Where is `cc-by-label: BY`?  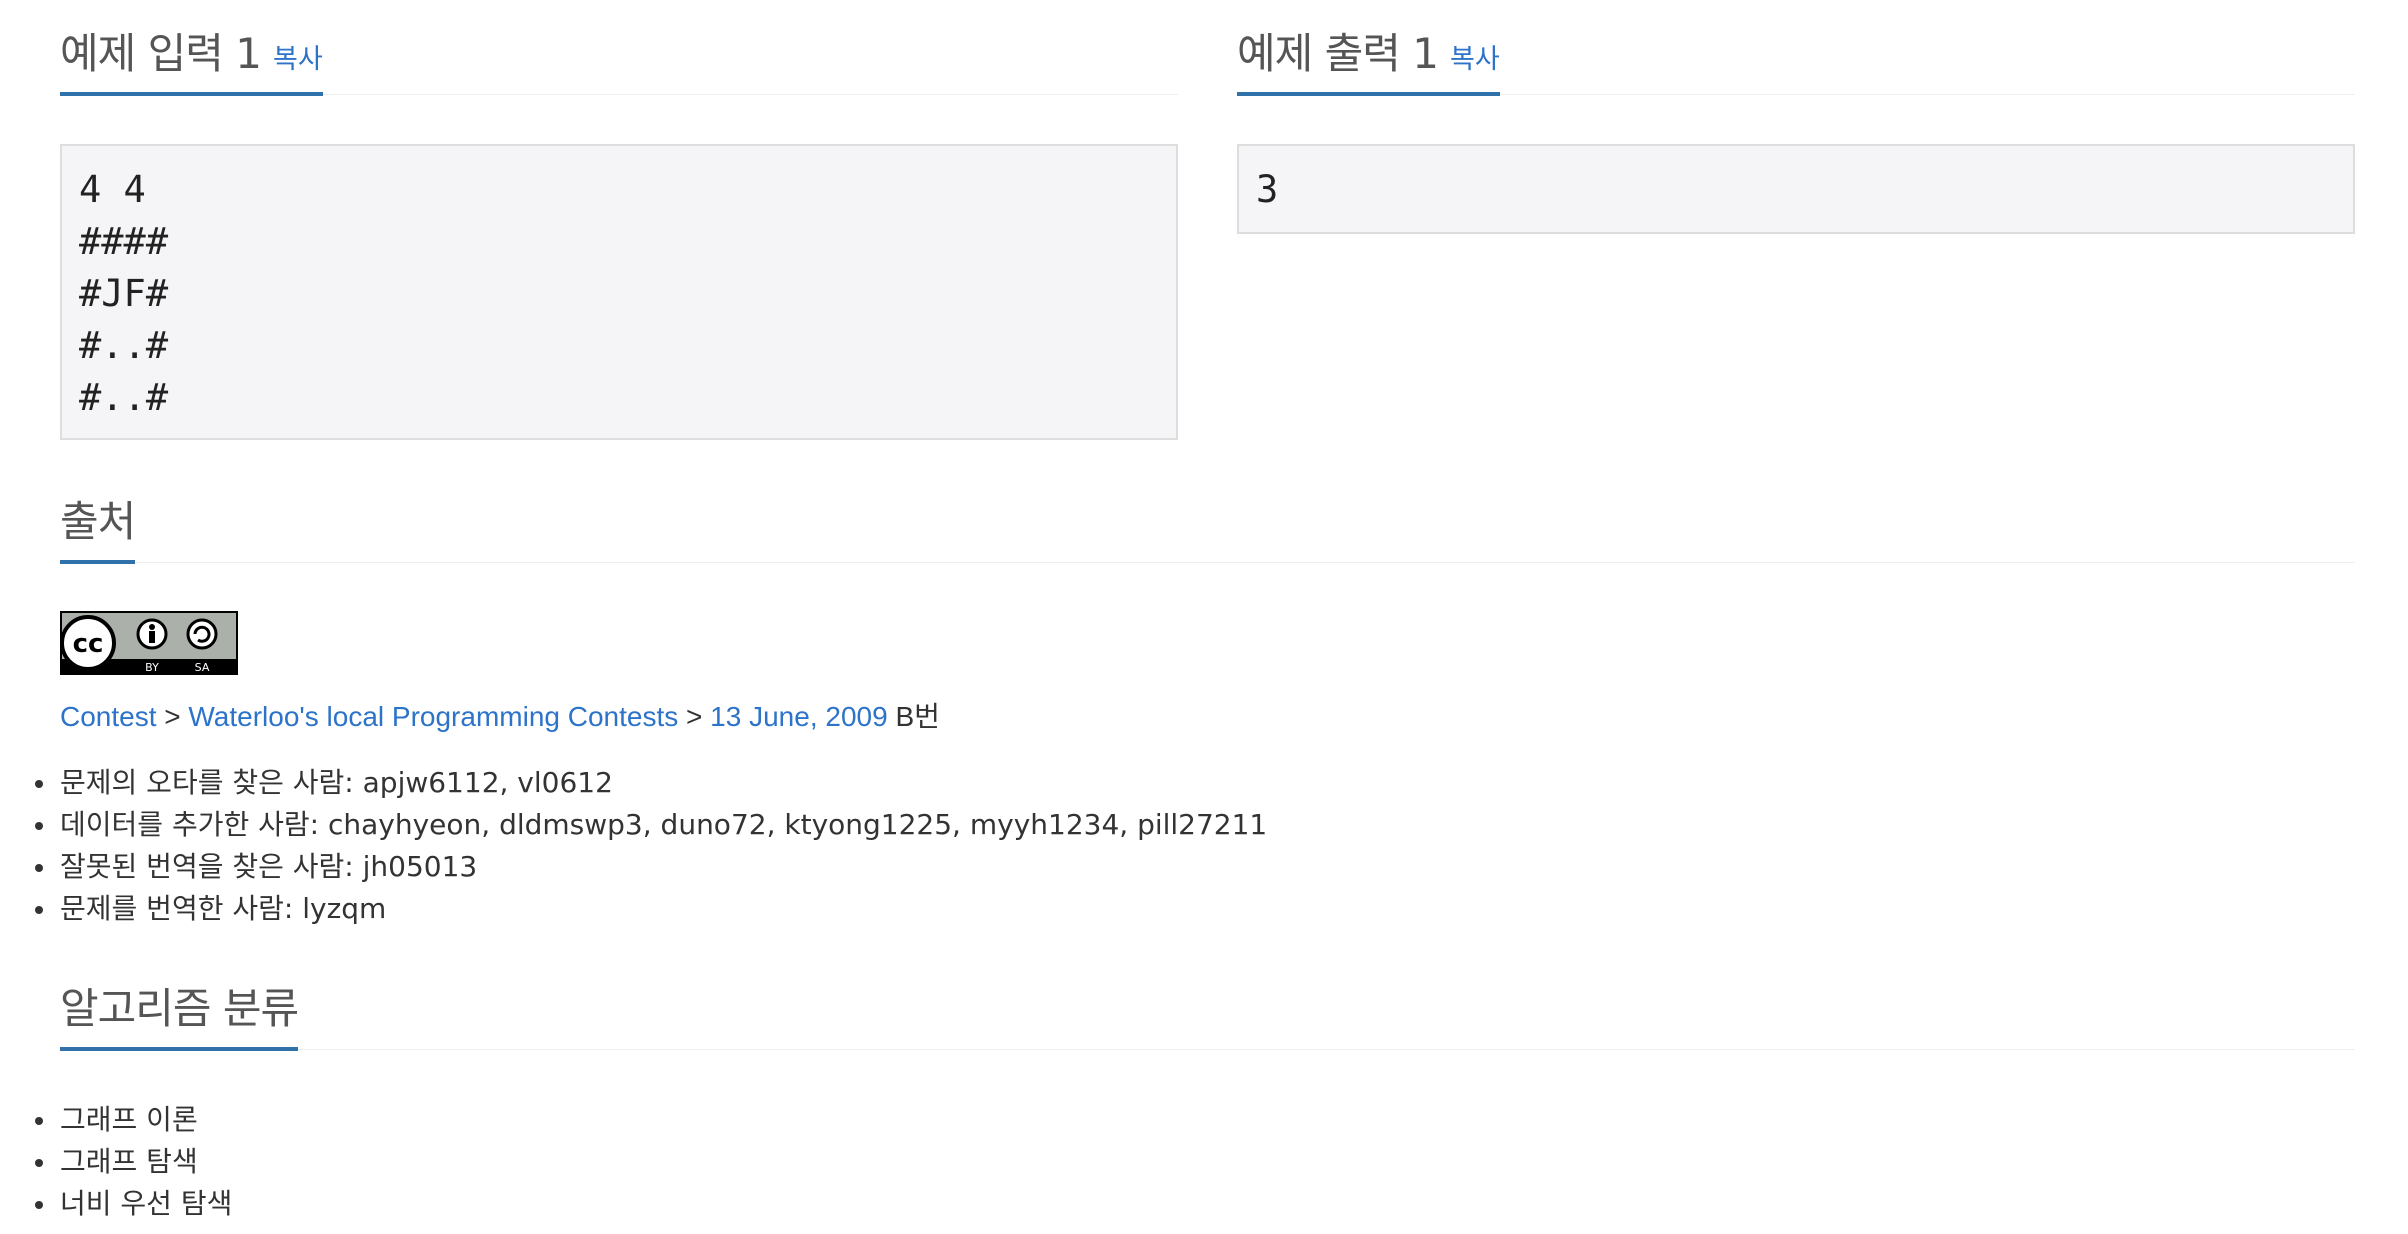 cc-by-label: BY is located at coordinates (152, 667).